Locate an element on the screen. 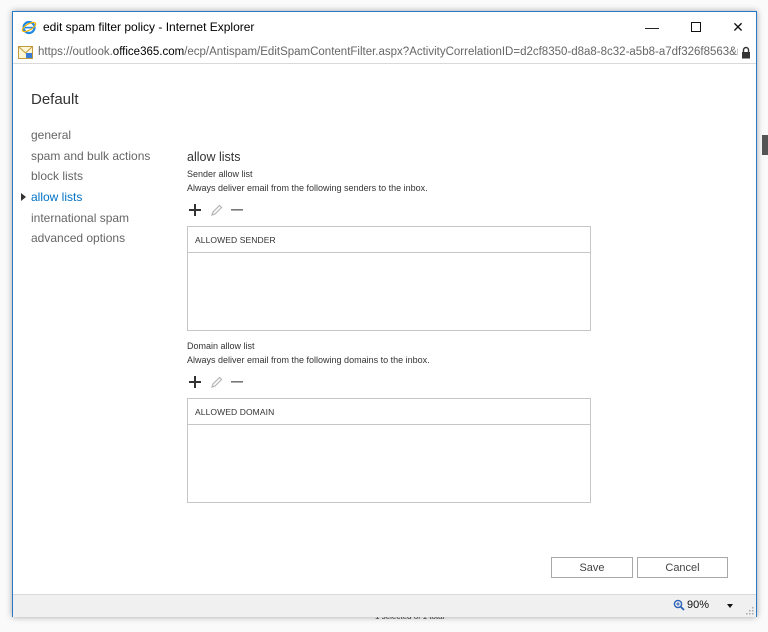 Image resolution: width=768 pixels, height=632 pixels. domain-allow-list: ALLOWED DOMAIN is located at coordinates (389, 450).